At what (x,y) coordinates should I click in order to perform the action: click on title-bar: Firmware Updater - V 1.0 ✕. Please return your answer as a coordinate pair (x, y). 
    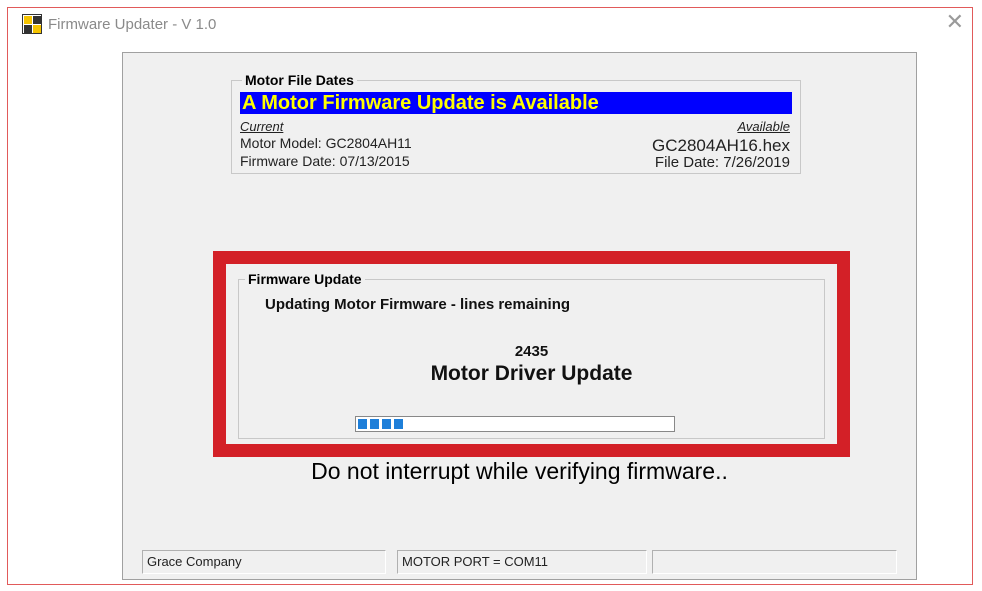
    Looking at the image, I should click on (490, 25).